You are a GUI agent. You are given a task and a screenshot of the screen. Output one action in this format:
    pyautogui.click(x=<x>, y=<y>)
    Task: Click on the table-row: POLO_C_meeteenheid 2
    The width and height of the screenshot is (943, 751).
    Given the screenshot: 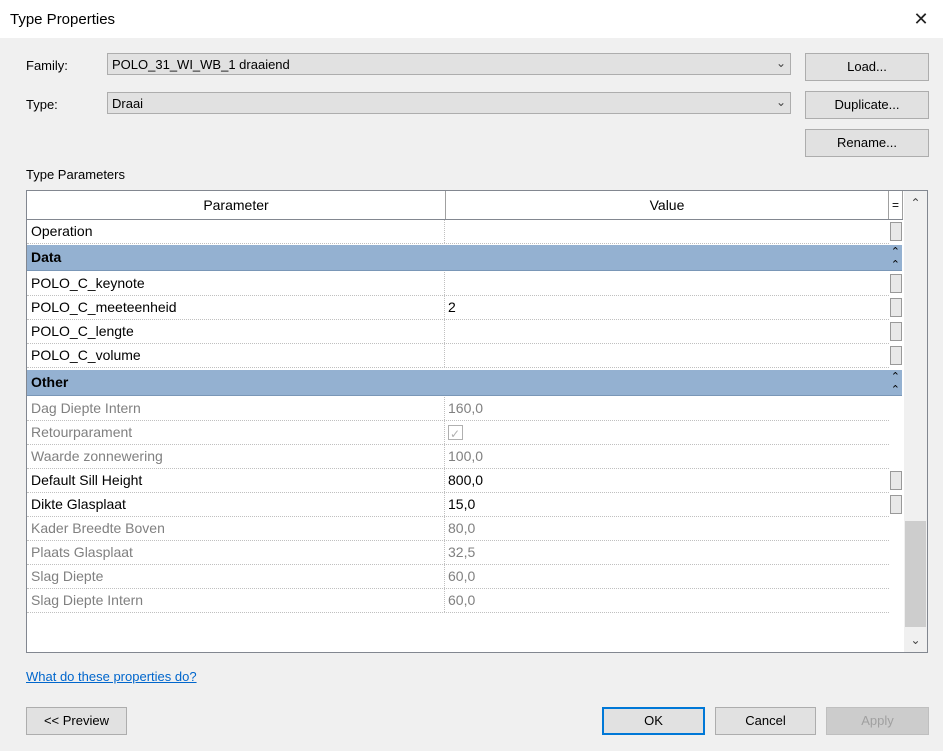 What is the action you would take?
    pyautogui.click(x=464, y=308)
    